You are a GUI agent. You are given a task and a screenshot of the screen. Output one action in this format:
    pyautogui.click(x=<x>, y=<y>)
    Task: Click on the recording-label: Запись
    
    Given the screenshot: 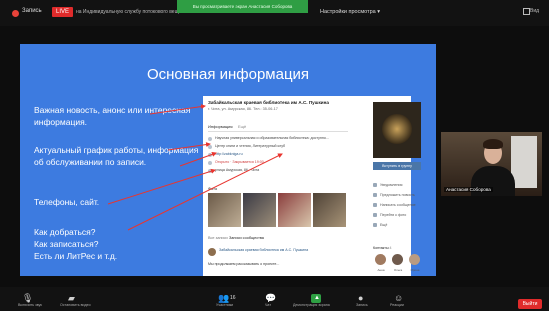 What is the action you would take?
    pyautogui.click(x=32, y=11)
    